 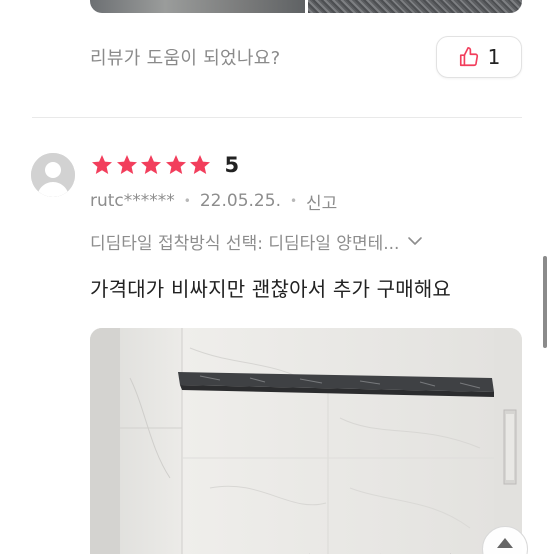 I want to click on review-divider, so click(x=277, y=117).